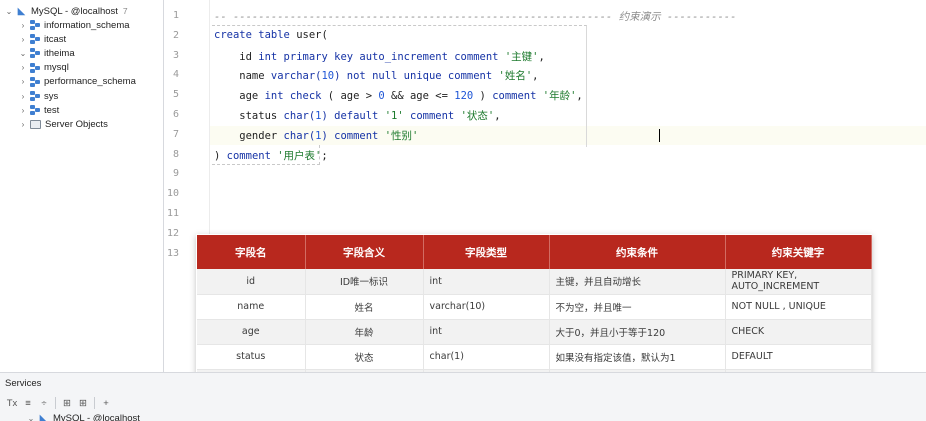  I want to click on code-line: status char(1) default '1' comment '状态',, so click(357, 115).